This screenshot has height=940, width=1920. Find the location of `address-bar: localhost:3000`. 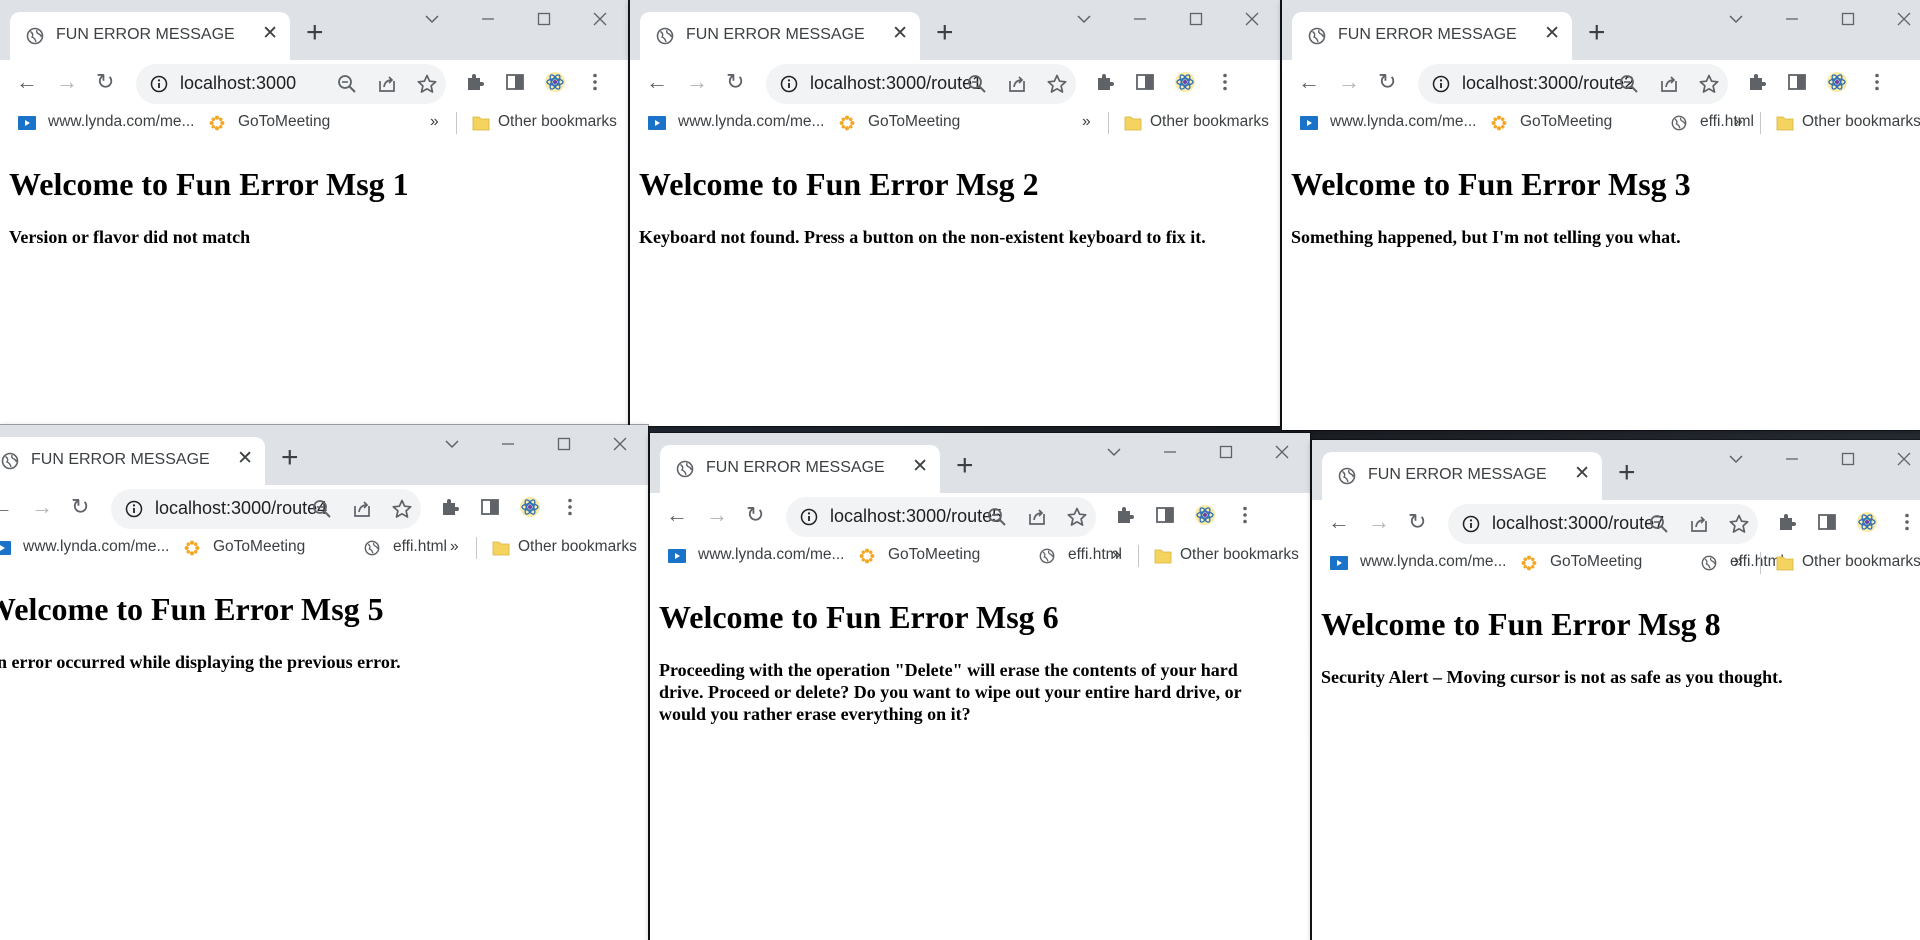

address-bar: localhost:3000 is located at coordinates (291, 84).